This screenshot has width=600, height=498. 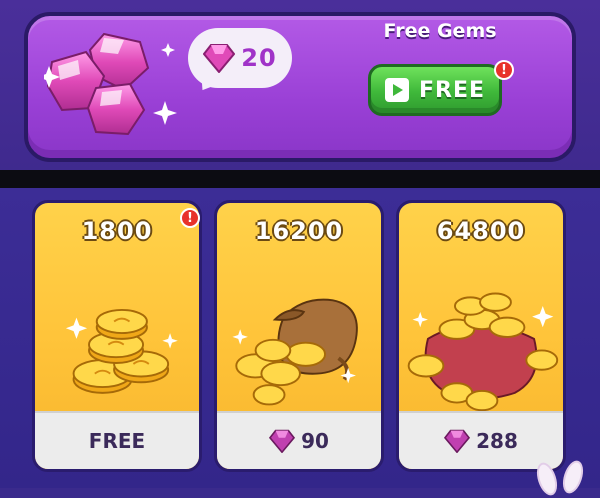 What do you see at coordinates (481, 231) in the screenshot?
I see `coin-amount: 64800` at bounding box center [481, 231].